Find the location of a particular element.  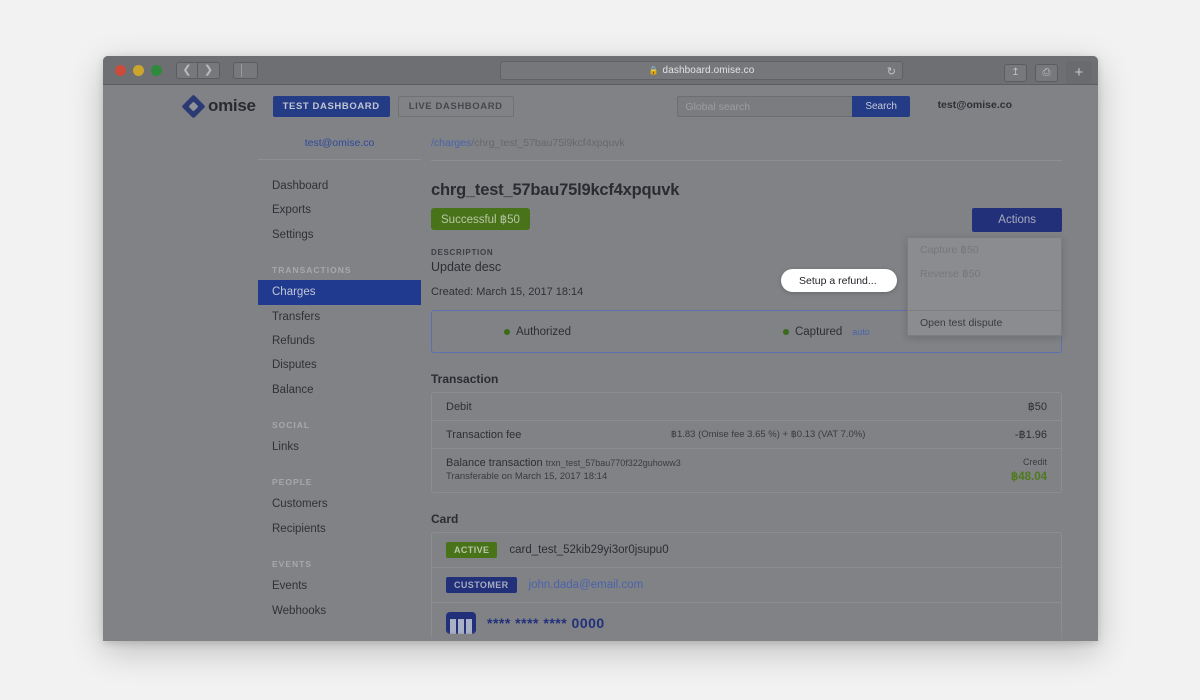

minimize-window-button is located at coordinates (138, 70).